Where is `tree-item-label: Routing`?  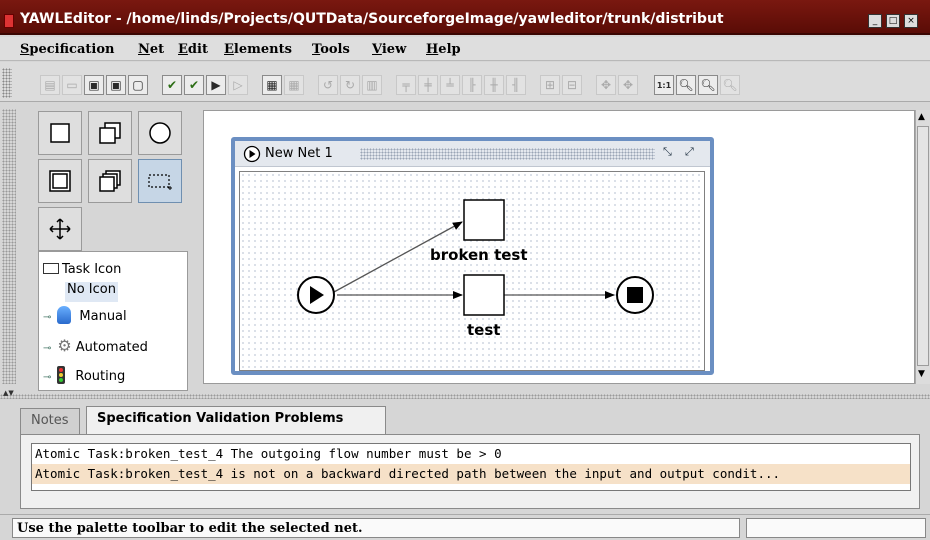 tree-item-label: Routing is located at coordinates (100, 376).